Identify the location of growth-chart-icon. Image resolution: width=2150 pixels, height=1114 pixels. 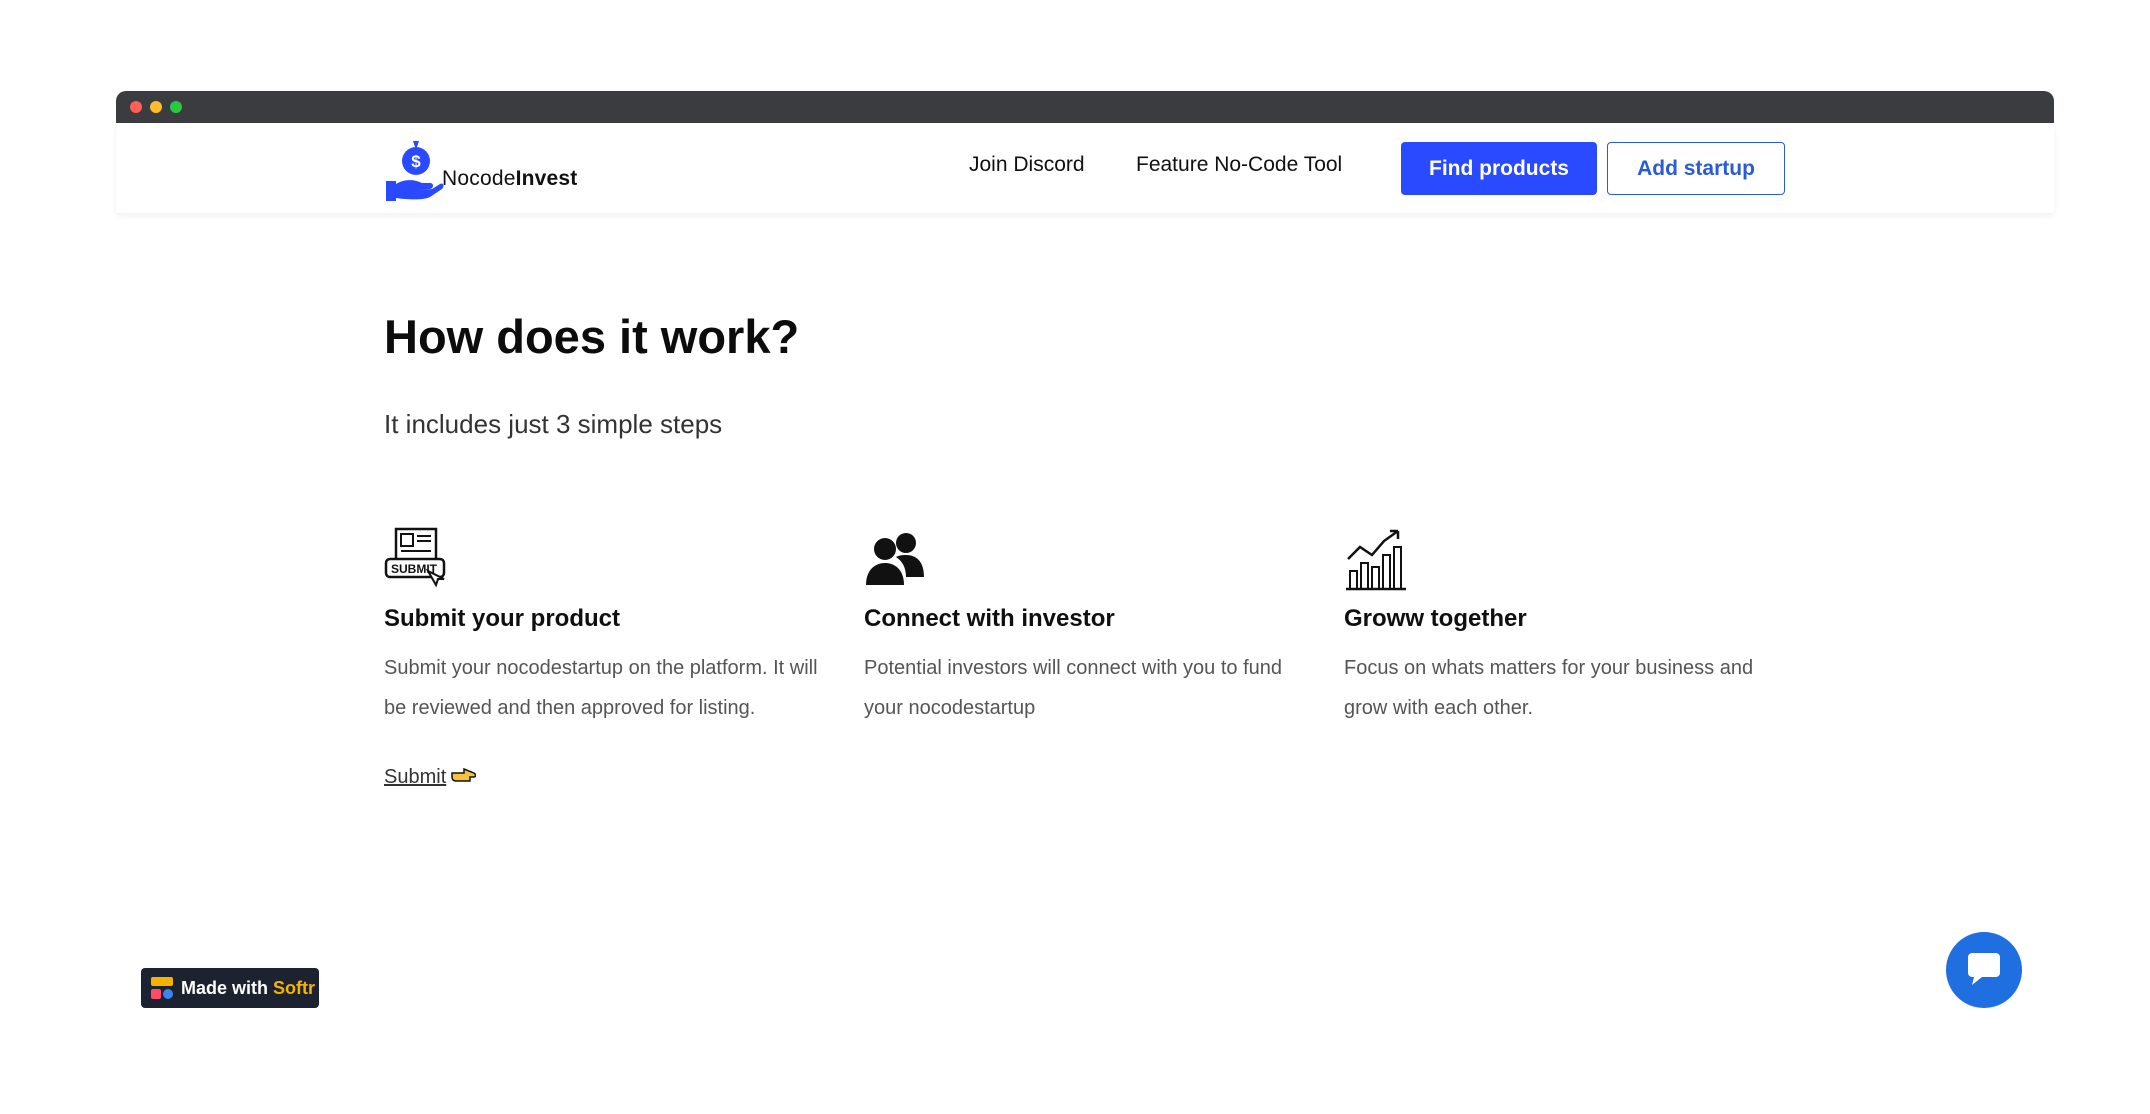
(1376, 560).